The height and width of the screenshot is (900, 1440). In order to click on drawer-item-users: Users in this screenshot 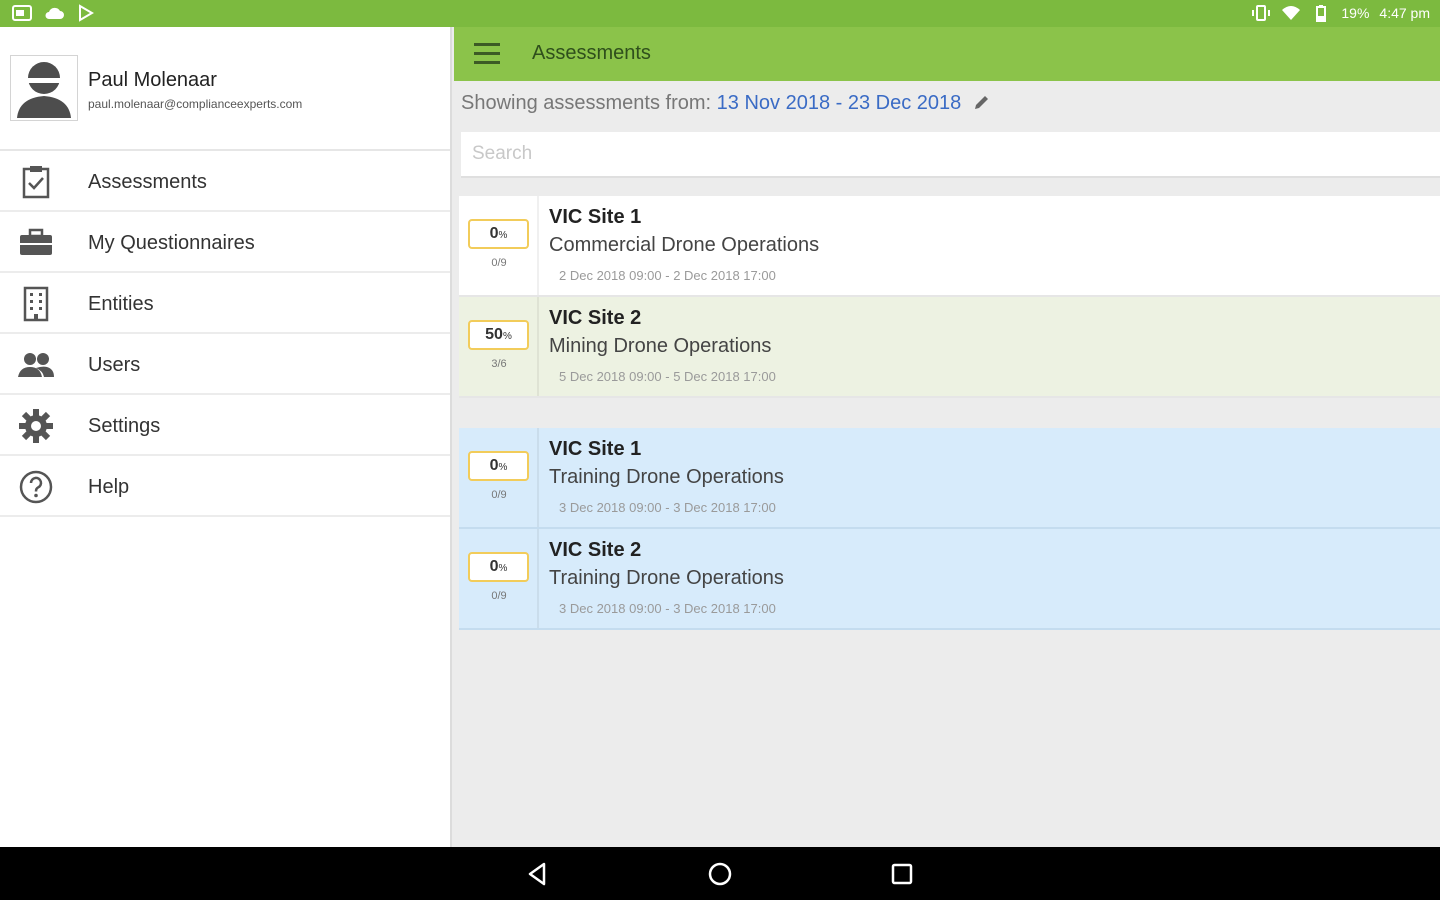, I will do `click(225, 364)`.